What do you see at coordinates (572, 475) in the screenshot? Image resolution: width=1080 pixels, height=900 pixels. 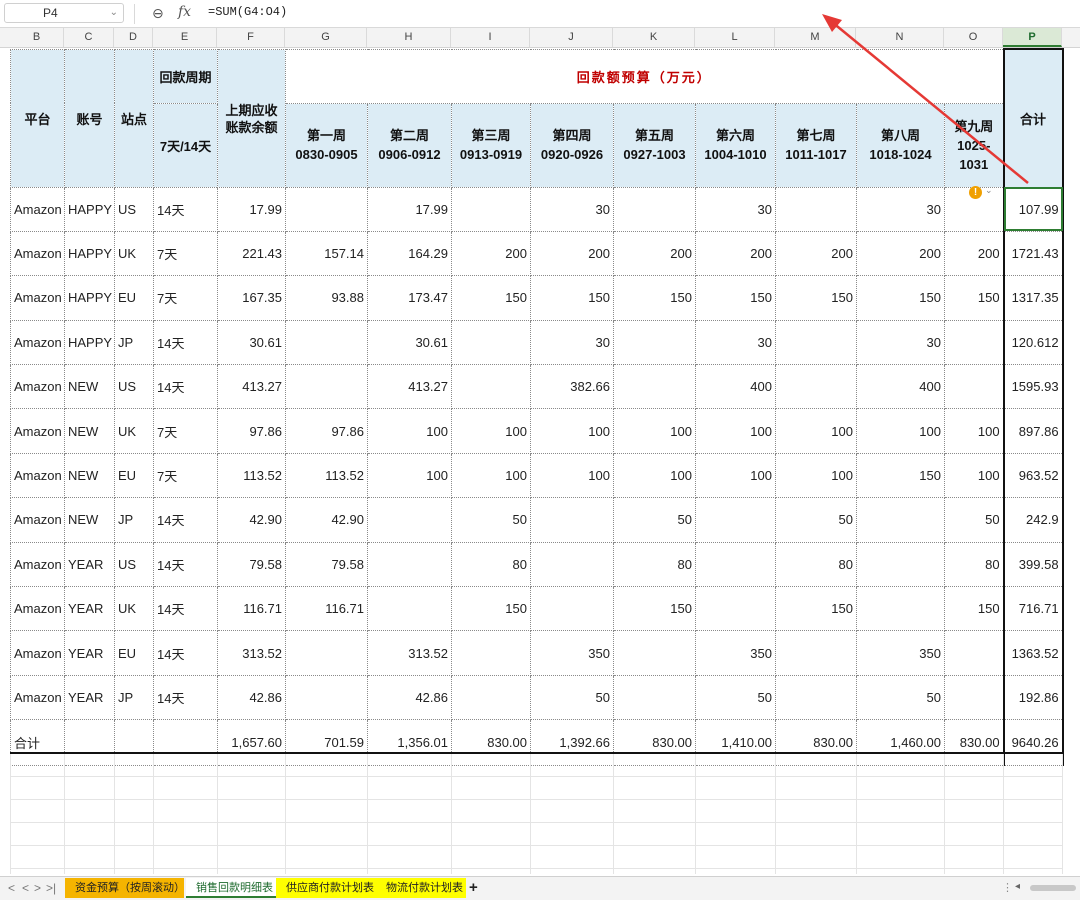 I see `cell-week-4: 100` at bounding box center [572, 475].